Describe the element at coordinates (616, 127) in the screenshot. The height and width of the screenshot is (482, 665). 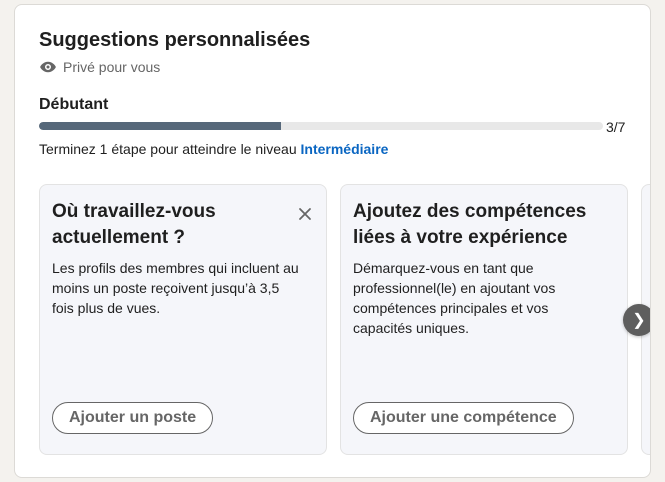
I see `progress-count: 3/7` at that location.